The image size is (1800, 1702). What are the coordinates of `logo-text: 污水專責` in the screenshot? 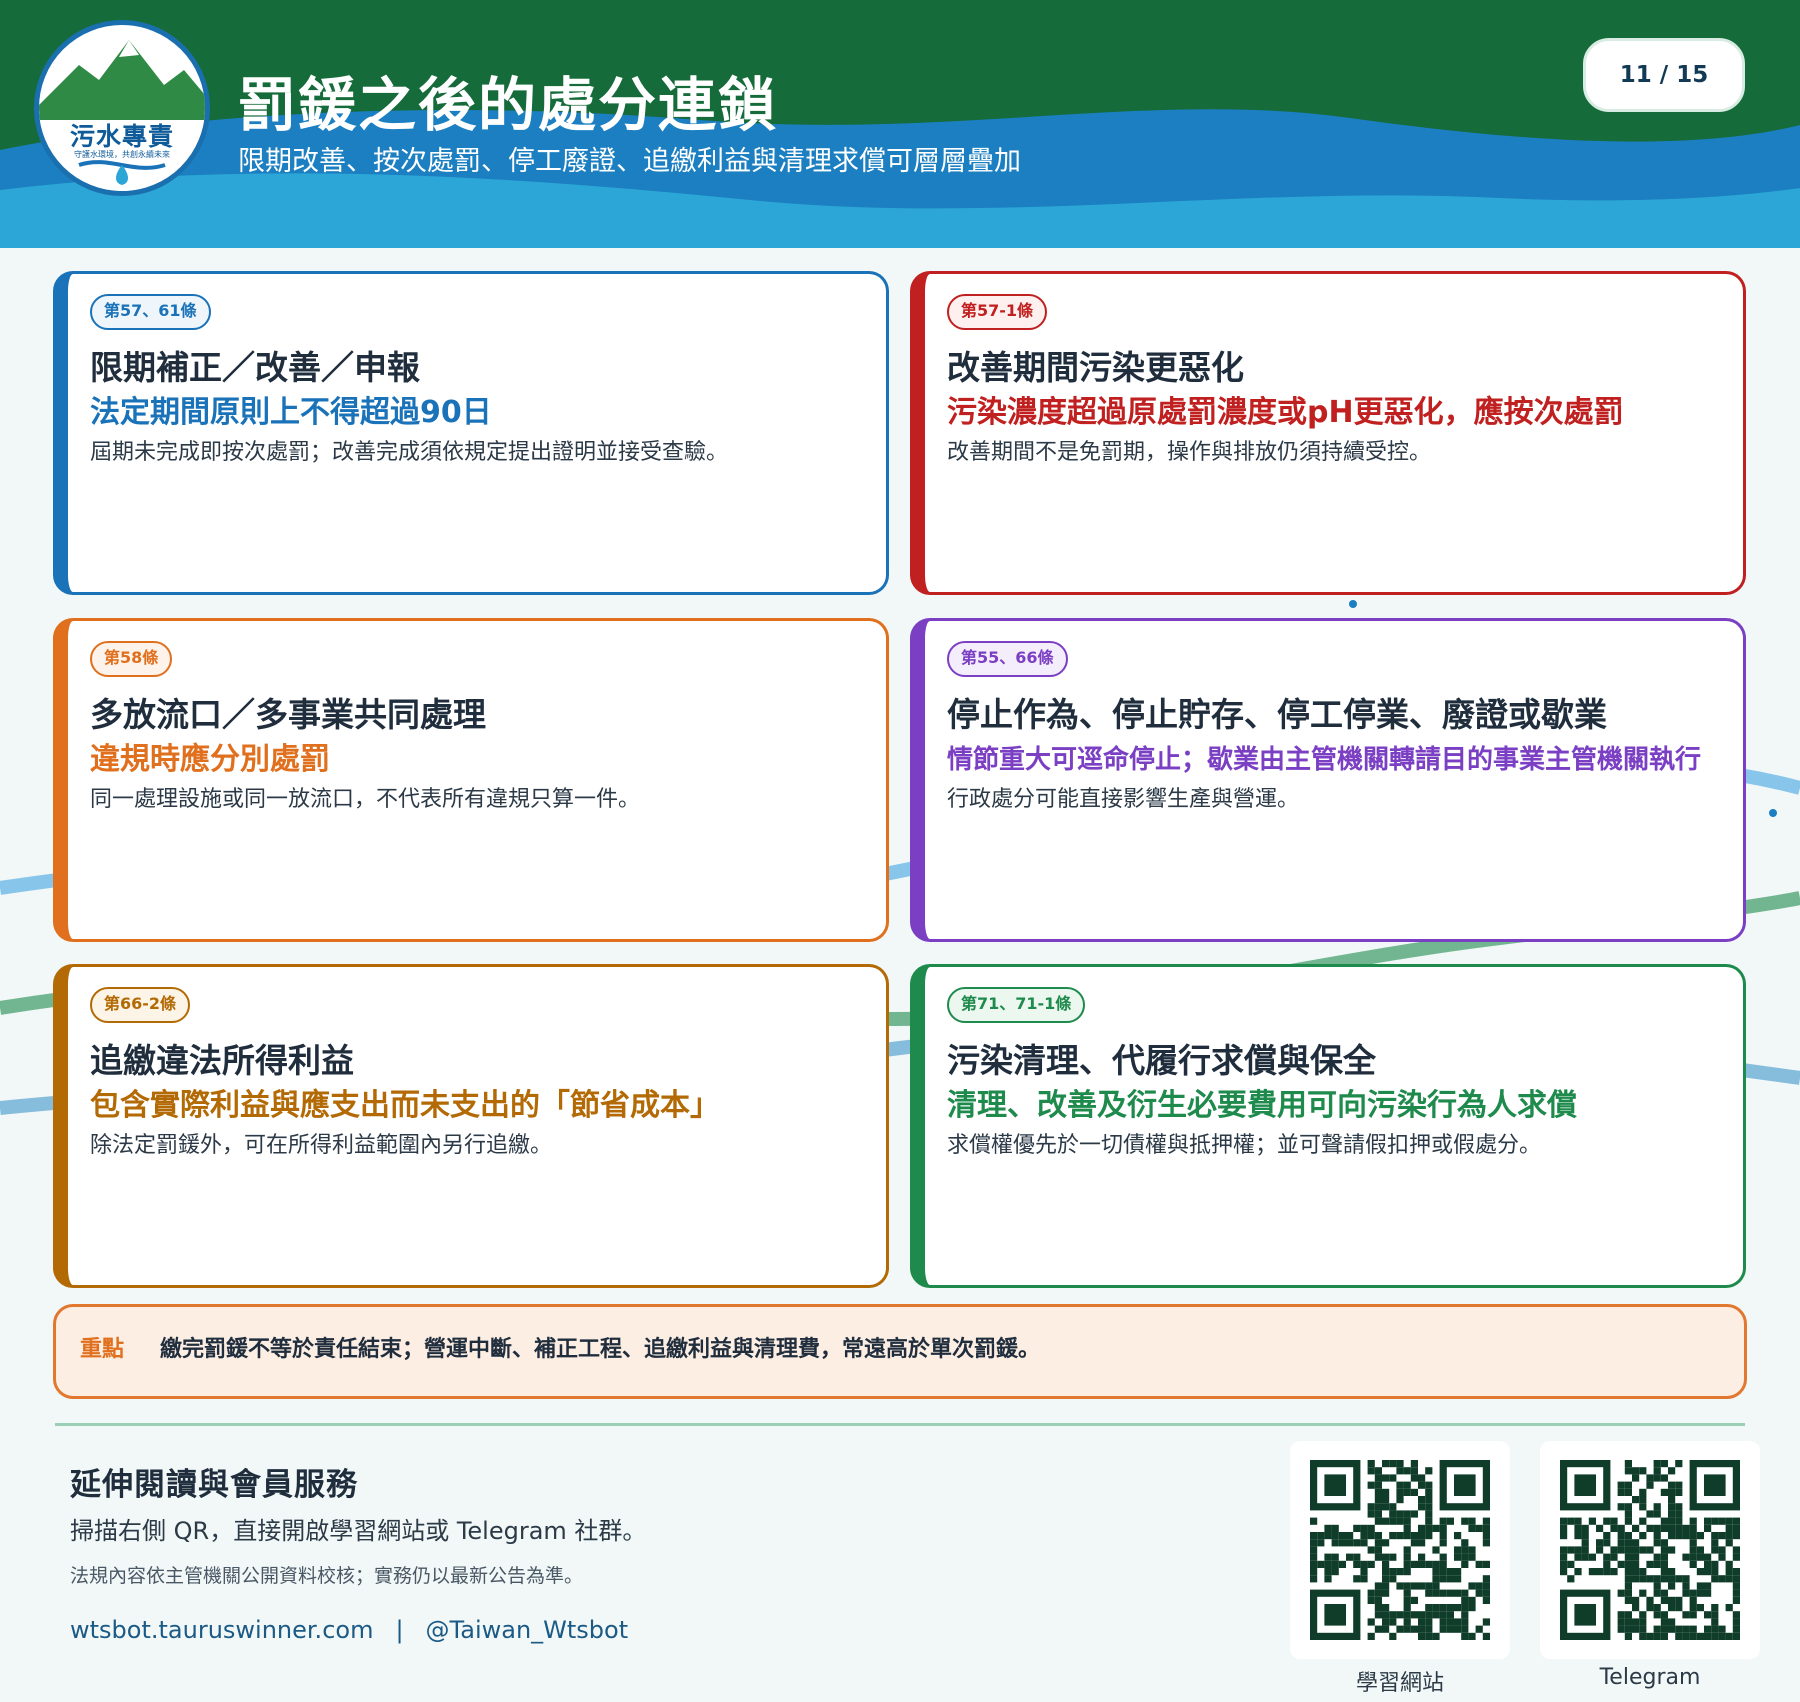 It's located at (121, 136).